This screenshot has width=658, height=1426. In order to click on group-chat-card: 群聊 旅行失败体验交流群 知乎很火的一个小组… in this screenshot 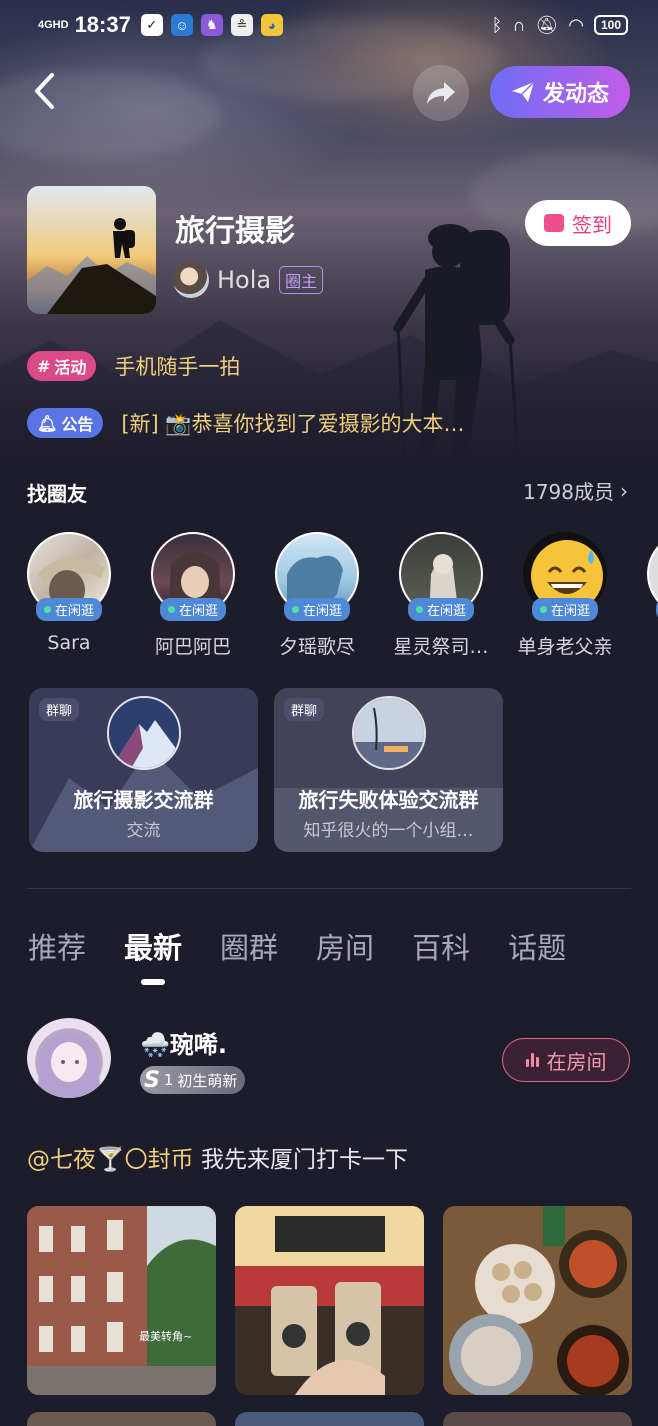, I will do `click(388, 770)`.